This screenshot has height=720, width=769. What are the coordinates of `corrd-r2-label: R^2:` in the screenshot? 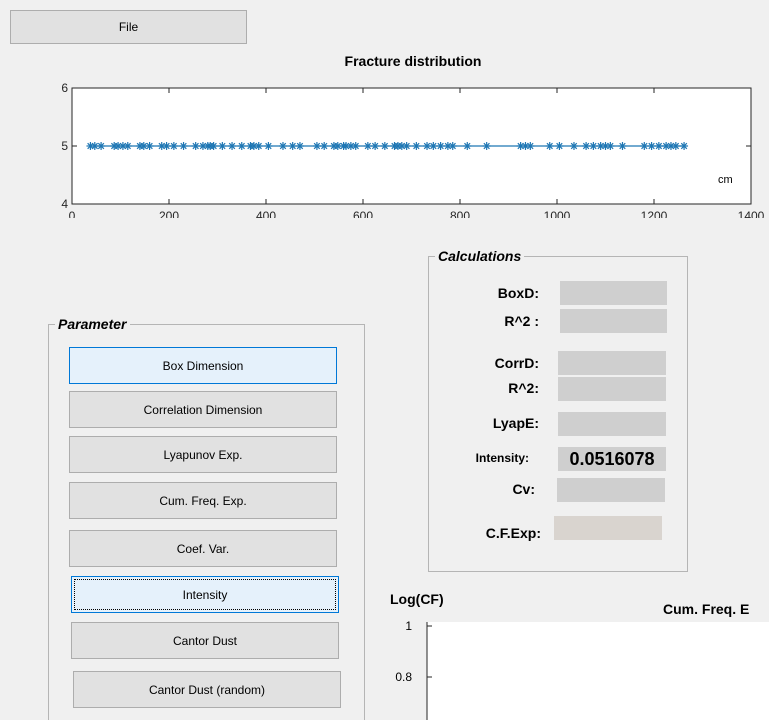 It's located at (523, 388).